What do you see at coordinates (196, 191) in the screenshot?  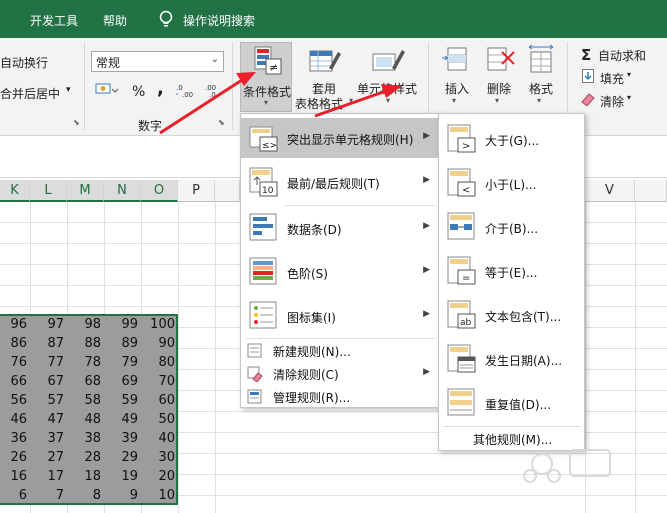 I see `column-header: P` at bounding box center [196, 191].